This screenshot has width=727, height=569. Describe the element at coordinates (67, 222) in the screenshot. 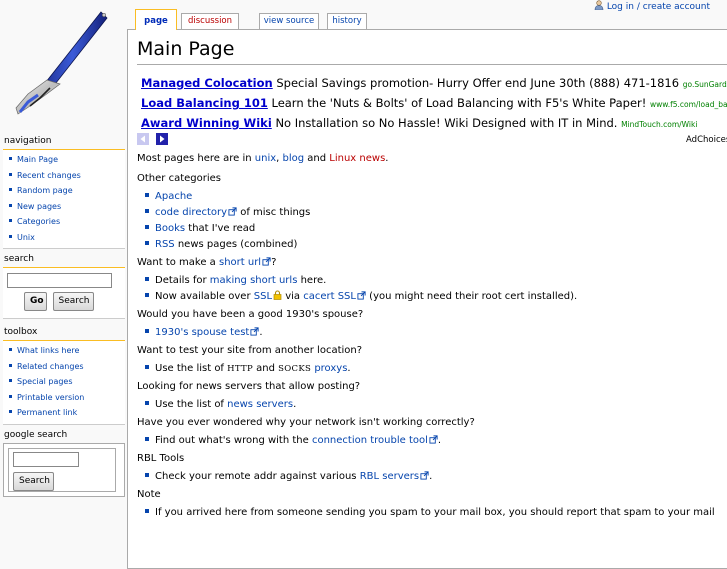

I see `nav-item-categories: Categories` at that location.